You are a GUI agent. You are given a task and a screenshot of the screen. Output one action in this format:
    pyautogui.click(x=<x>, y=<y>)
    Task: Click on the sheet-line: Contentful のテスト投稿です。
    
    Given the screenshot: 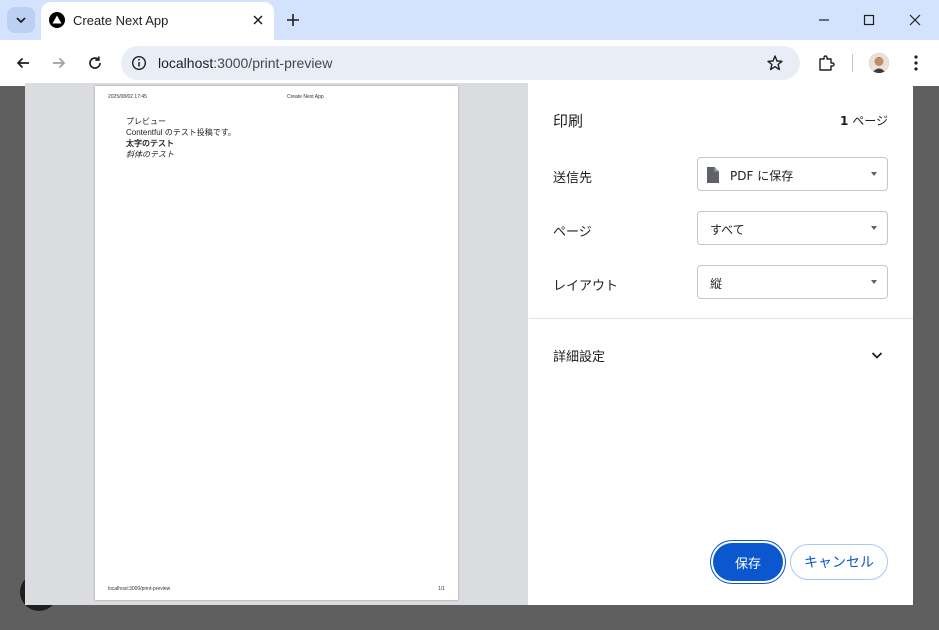 What is the action you would take?
    pyautogui.click(x=181, y=132)
    